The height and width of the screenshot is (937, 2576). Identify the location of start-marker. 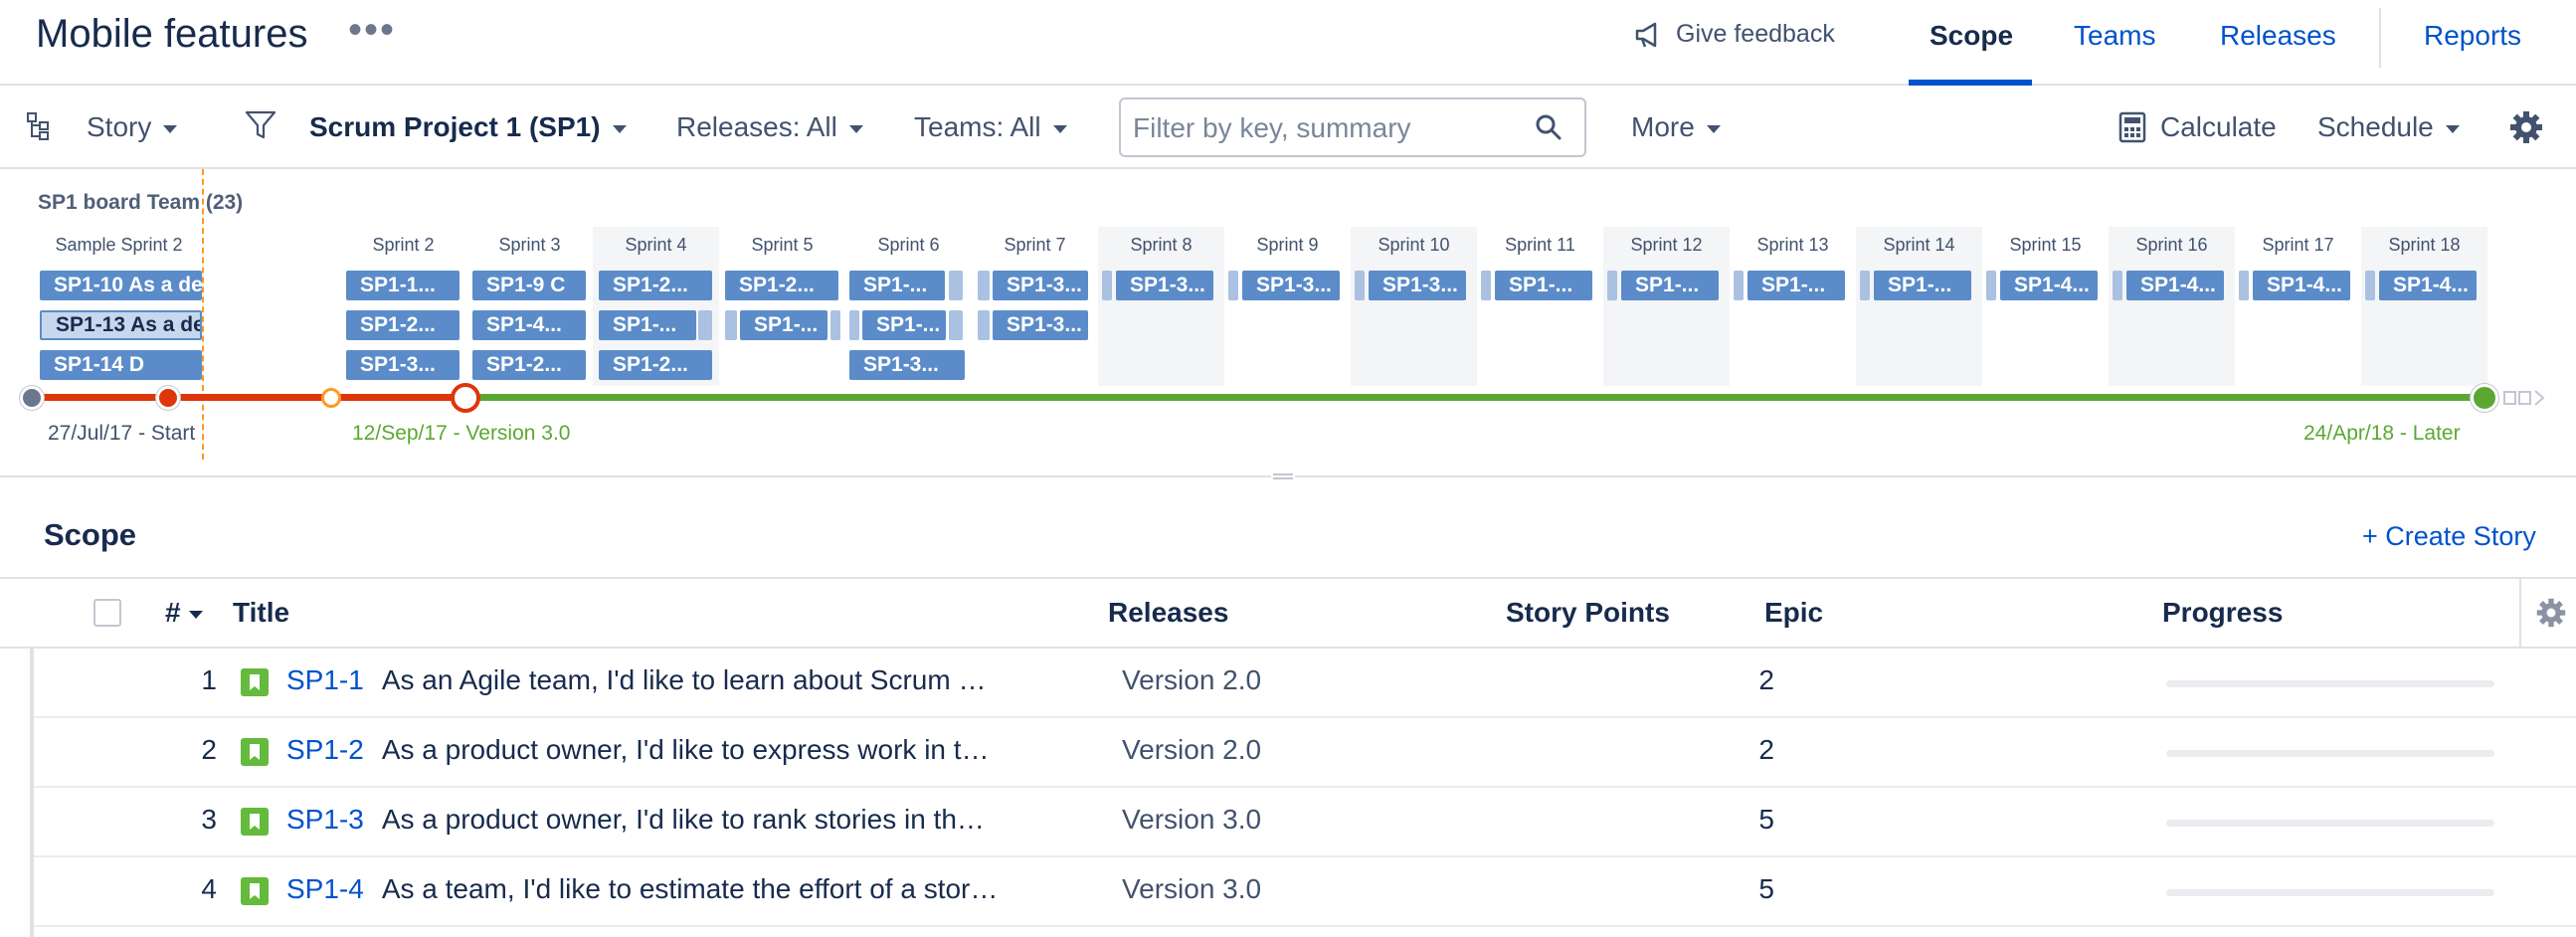
(32, 398).